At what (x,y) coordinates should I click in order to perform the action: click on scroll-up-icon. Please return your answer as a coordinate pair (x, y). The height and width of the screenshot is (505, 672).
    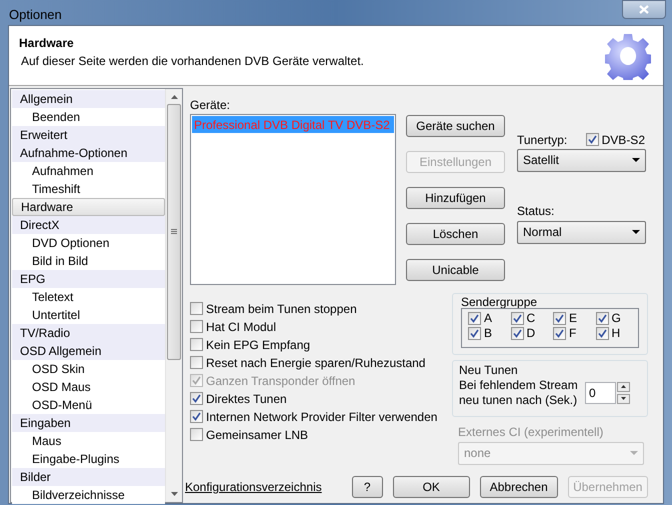
    Looking at the image, I should click on (174, 96).